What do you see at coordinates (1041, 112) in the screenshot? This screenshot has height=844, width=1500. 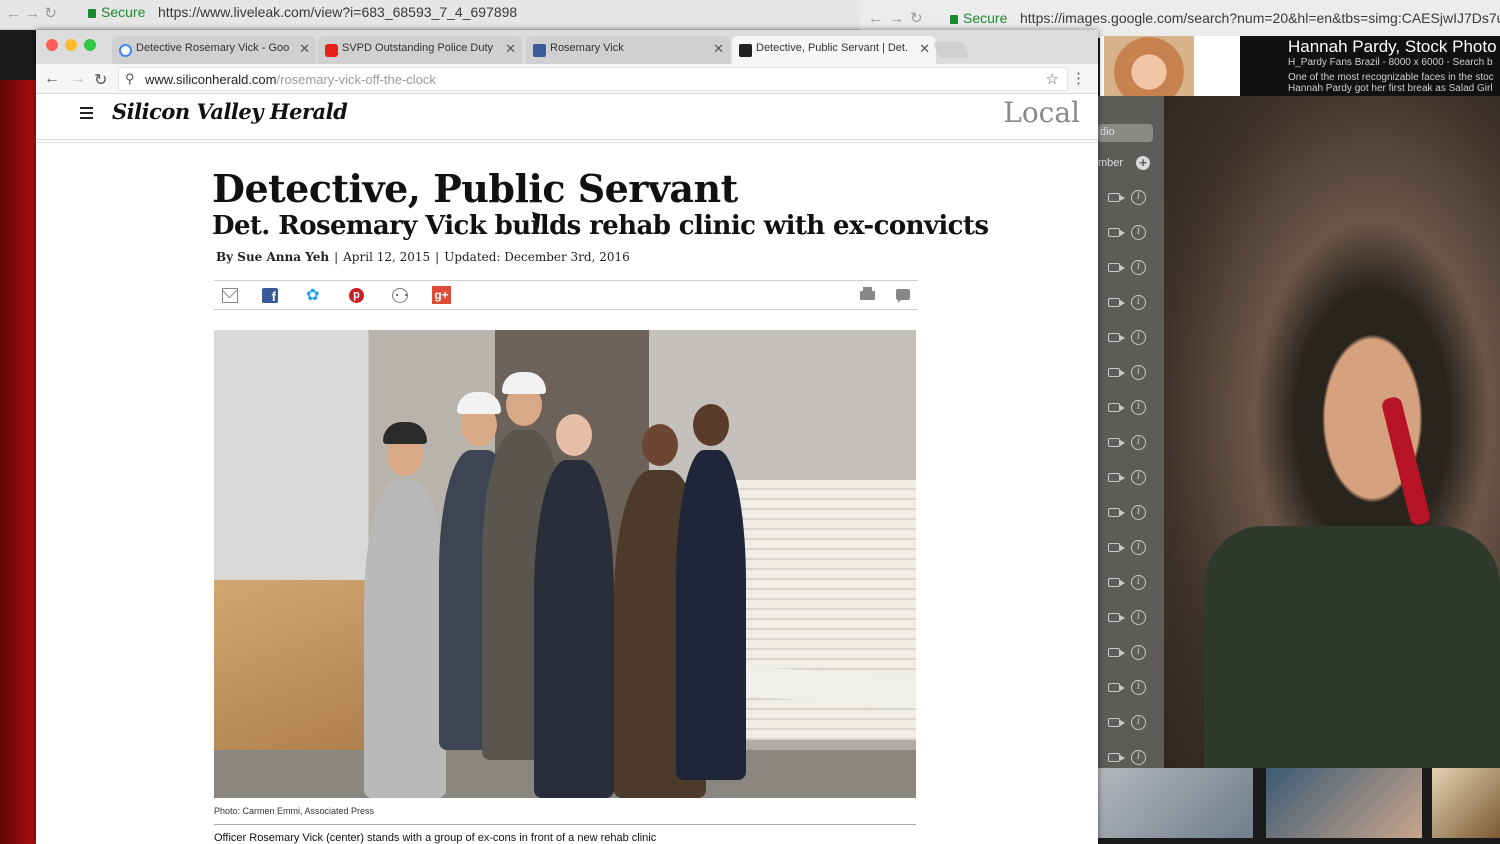 I see `section-label: Local` at bounding box center [1041, 112].